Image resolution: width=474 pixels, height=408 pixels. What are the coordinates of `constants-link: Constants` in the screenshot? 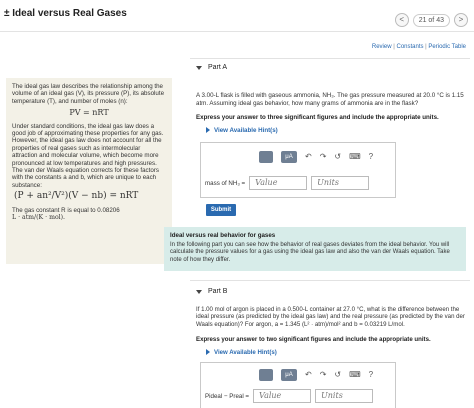 It's located at (409, 47).